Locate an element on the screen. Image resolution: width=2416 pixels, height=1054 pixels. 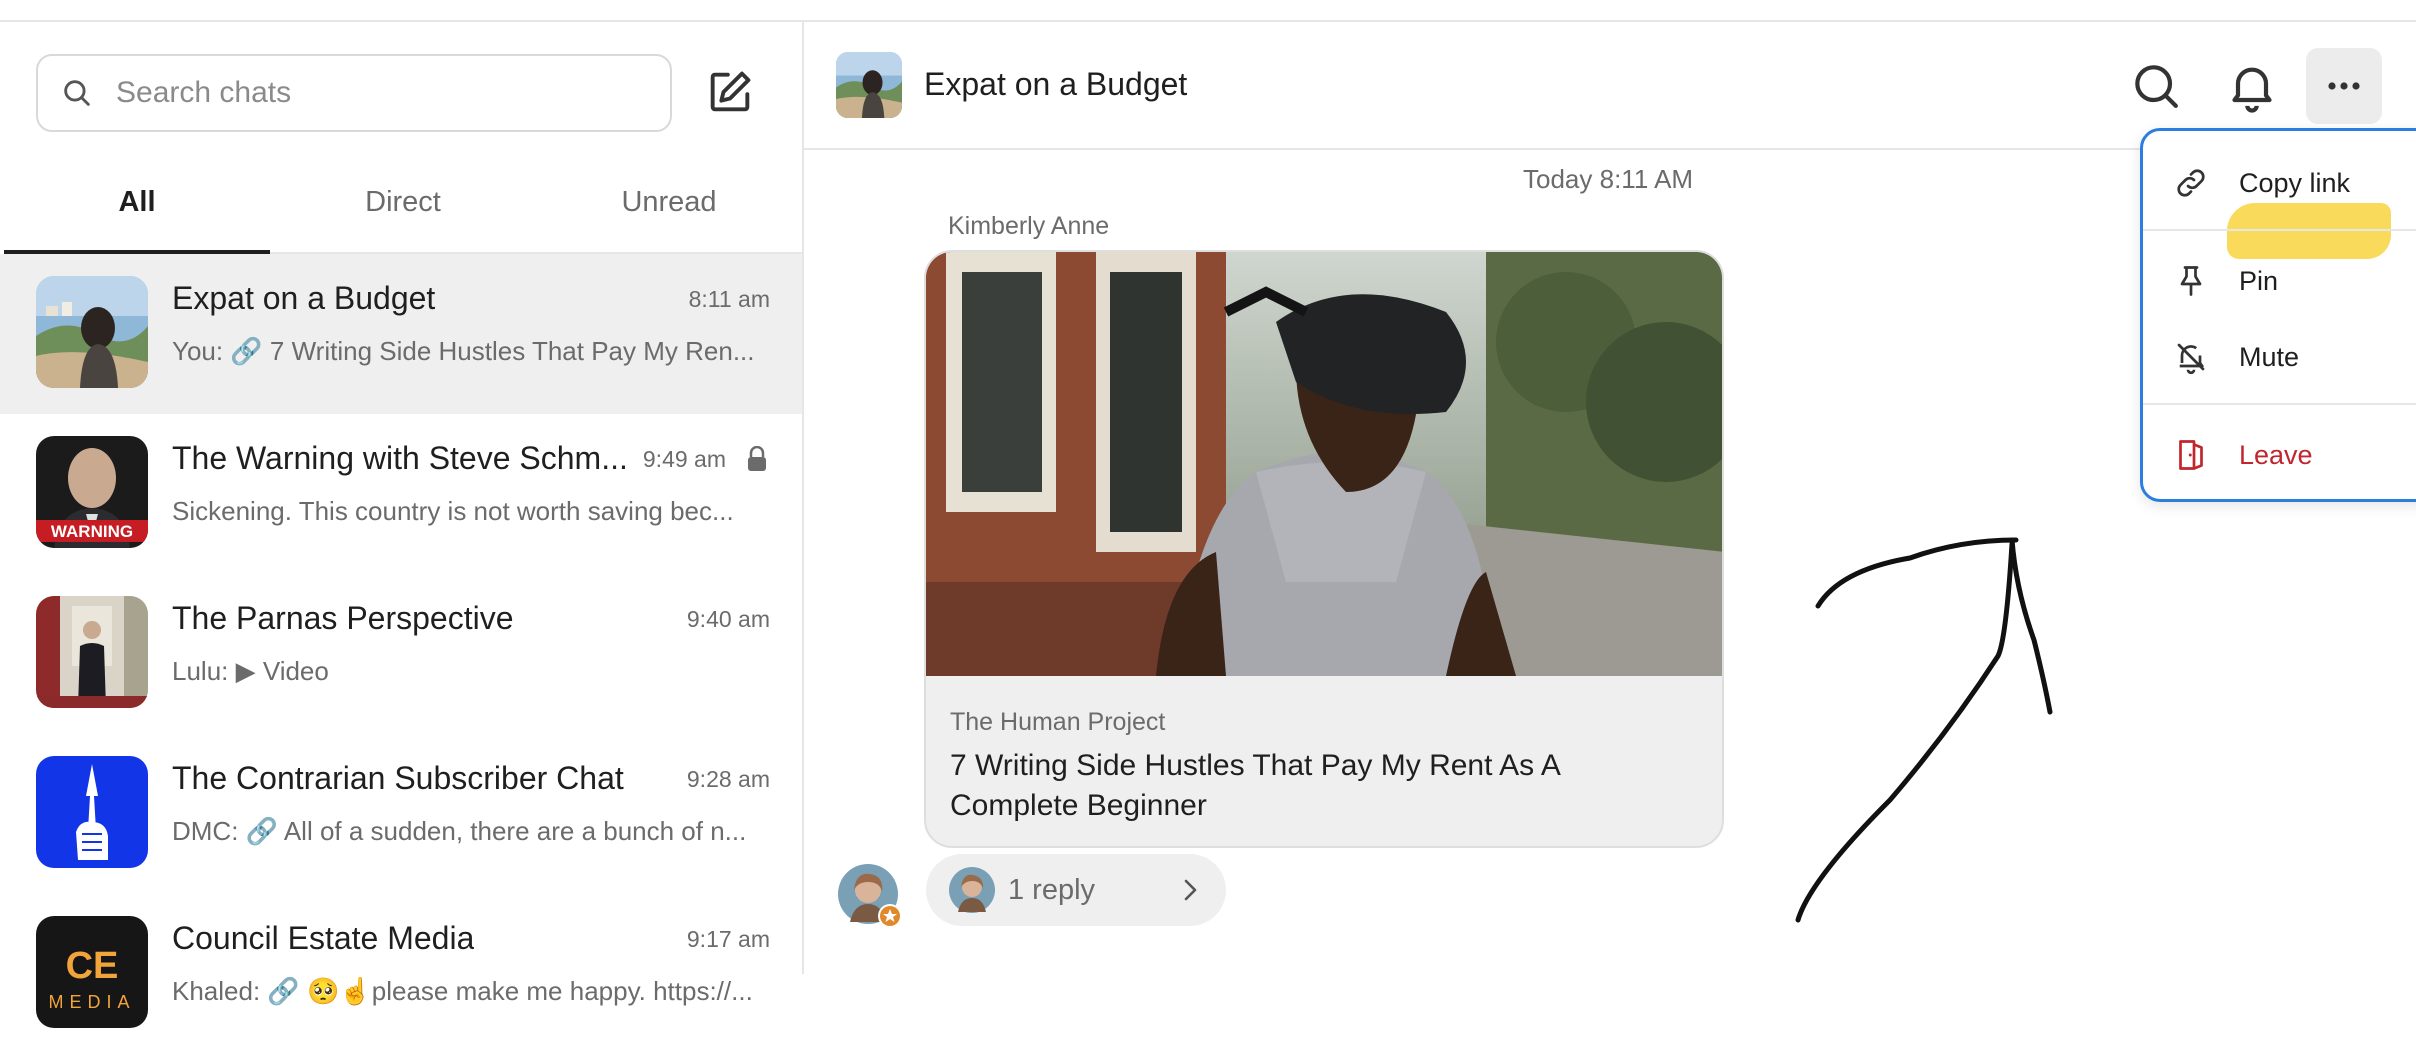
menu-item-label: Copy link is located at coordinates (2295, 182).